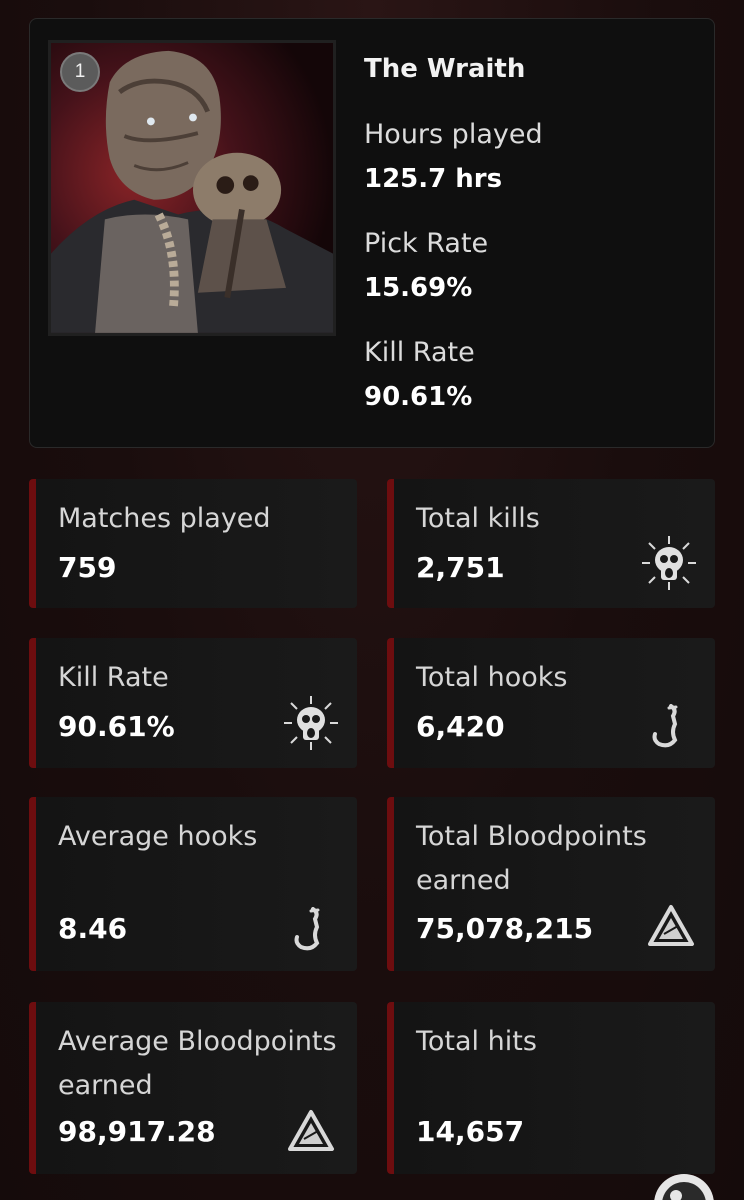 The image size is (744, 1200). What do you see at coordinates (476, 1041) in the screenshot?
I see `stat-label: Total hits` at bounding box center [476, 1041].